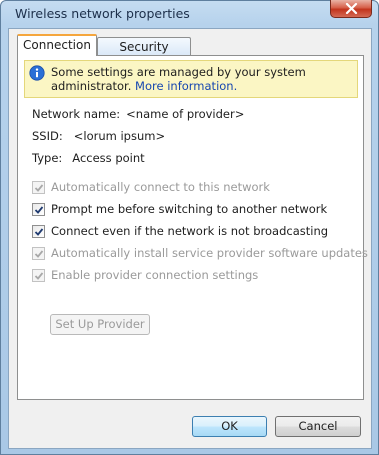  What do you see at coordinates (57, 45) in the screenshot?
I see `tab-connection: Connection` at bounding box center [57, 45].